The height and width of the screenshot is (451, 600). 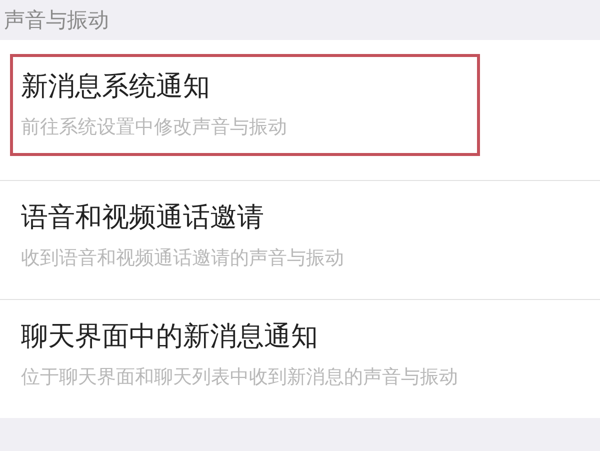 I want to click on section-title: 声音与振动, so click(x=56, y=20).